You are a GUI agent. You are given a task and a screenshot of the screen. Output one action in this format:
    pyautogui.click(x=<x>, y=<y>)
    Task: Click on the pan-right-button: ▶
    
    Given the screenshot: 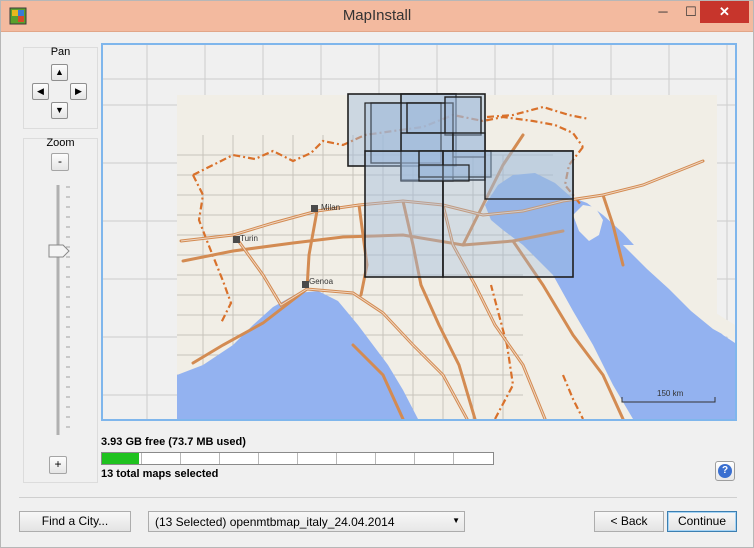 What is the action you would take?
    pyautogui.click(x=78, y=91)
    